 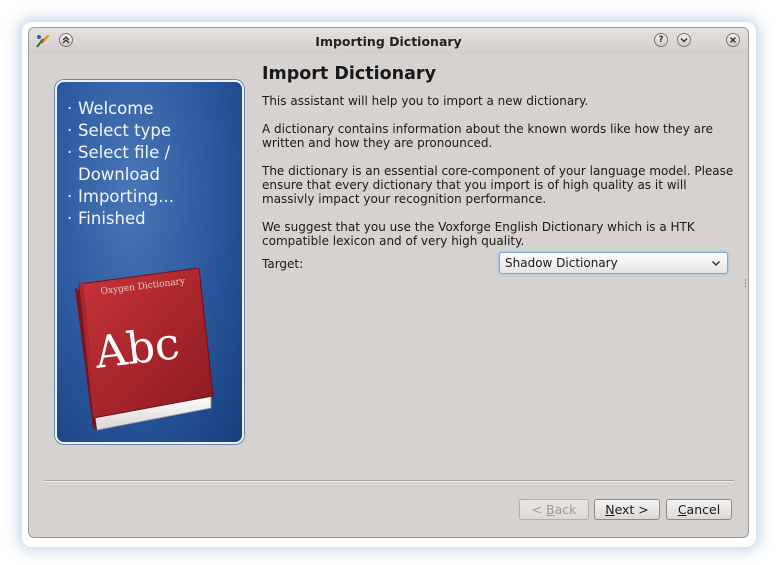 I want to click on step-label: Welcome, so click(x=116, y=108).